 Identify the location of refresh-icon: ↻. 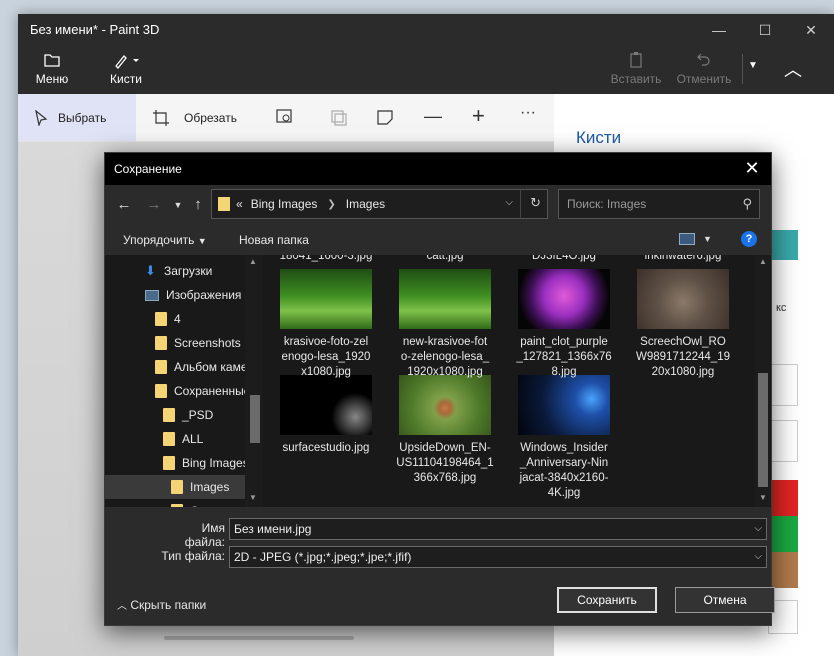
(535, 203).